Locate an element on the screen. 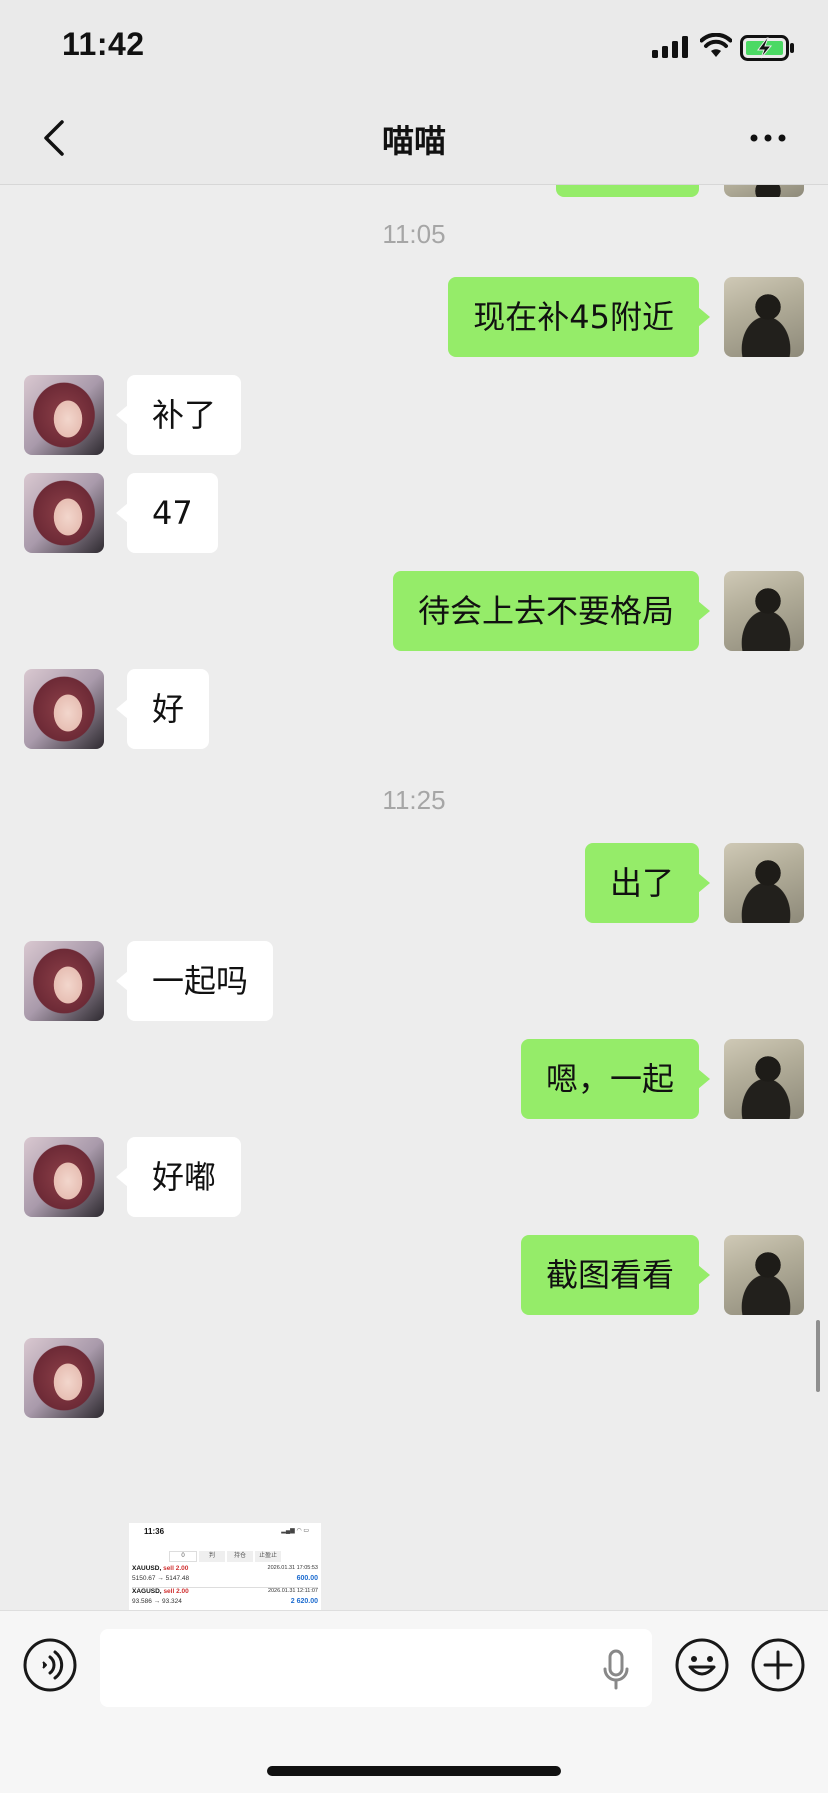  message-bubble-outgoing: 现在补45附近 is located at coordinates (579, 317).